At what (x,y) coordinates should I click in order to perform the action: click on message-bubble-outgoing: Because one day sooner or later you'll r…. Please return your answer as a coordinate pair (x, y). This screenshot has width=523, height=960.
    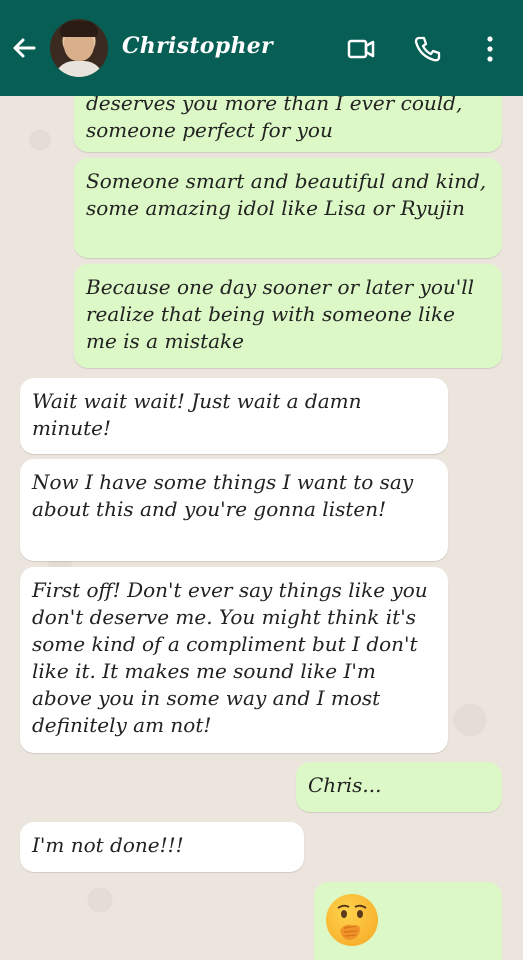
    Looking at the image, I should click on (288, 316).